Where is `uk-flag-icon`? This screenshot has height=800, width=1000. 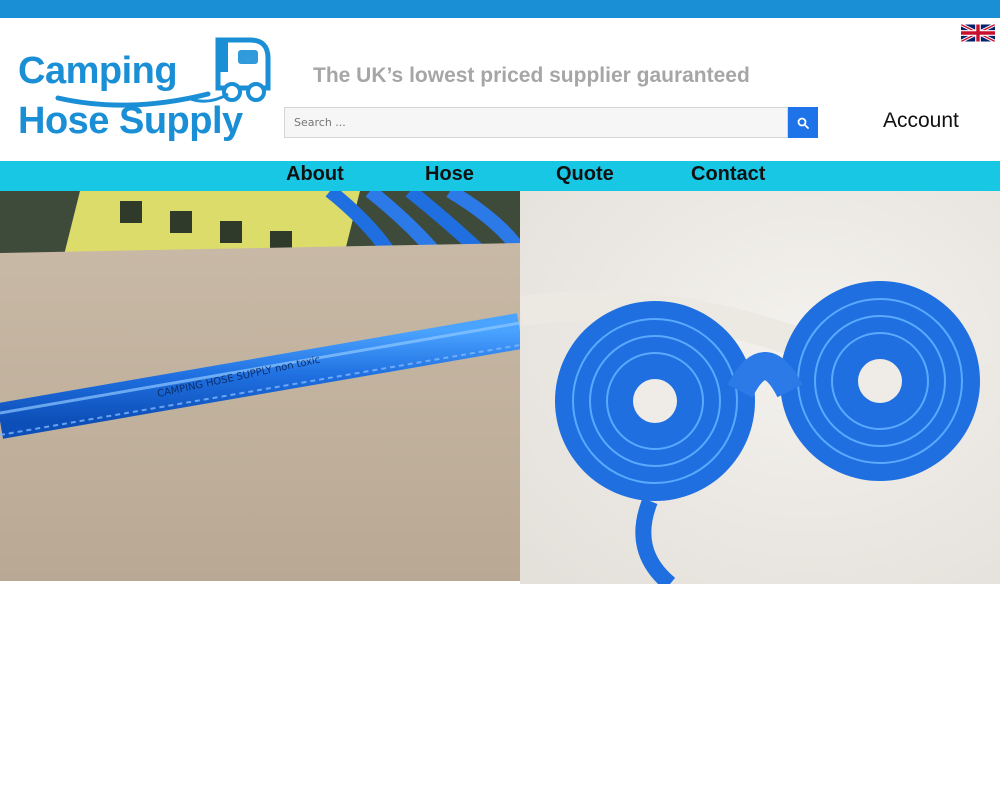
uk-flag-icon is located at coordinates (978, 33).